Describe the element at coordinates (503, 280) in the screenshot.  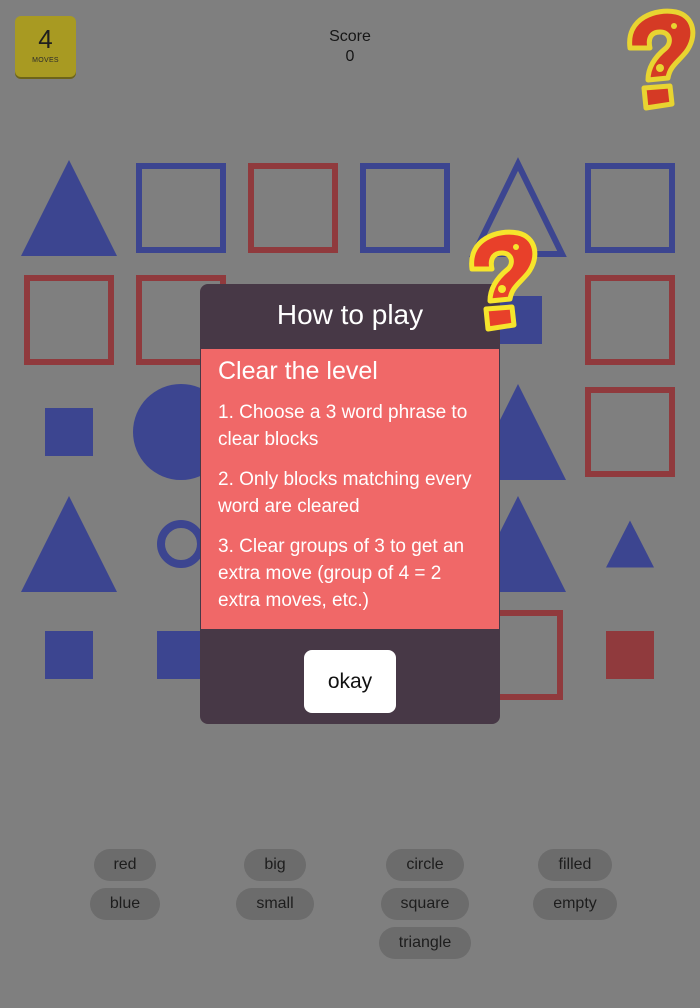
I see `question-mark-icon` at that location.